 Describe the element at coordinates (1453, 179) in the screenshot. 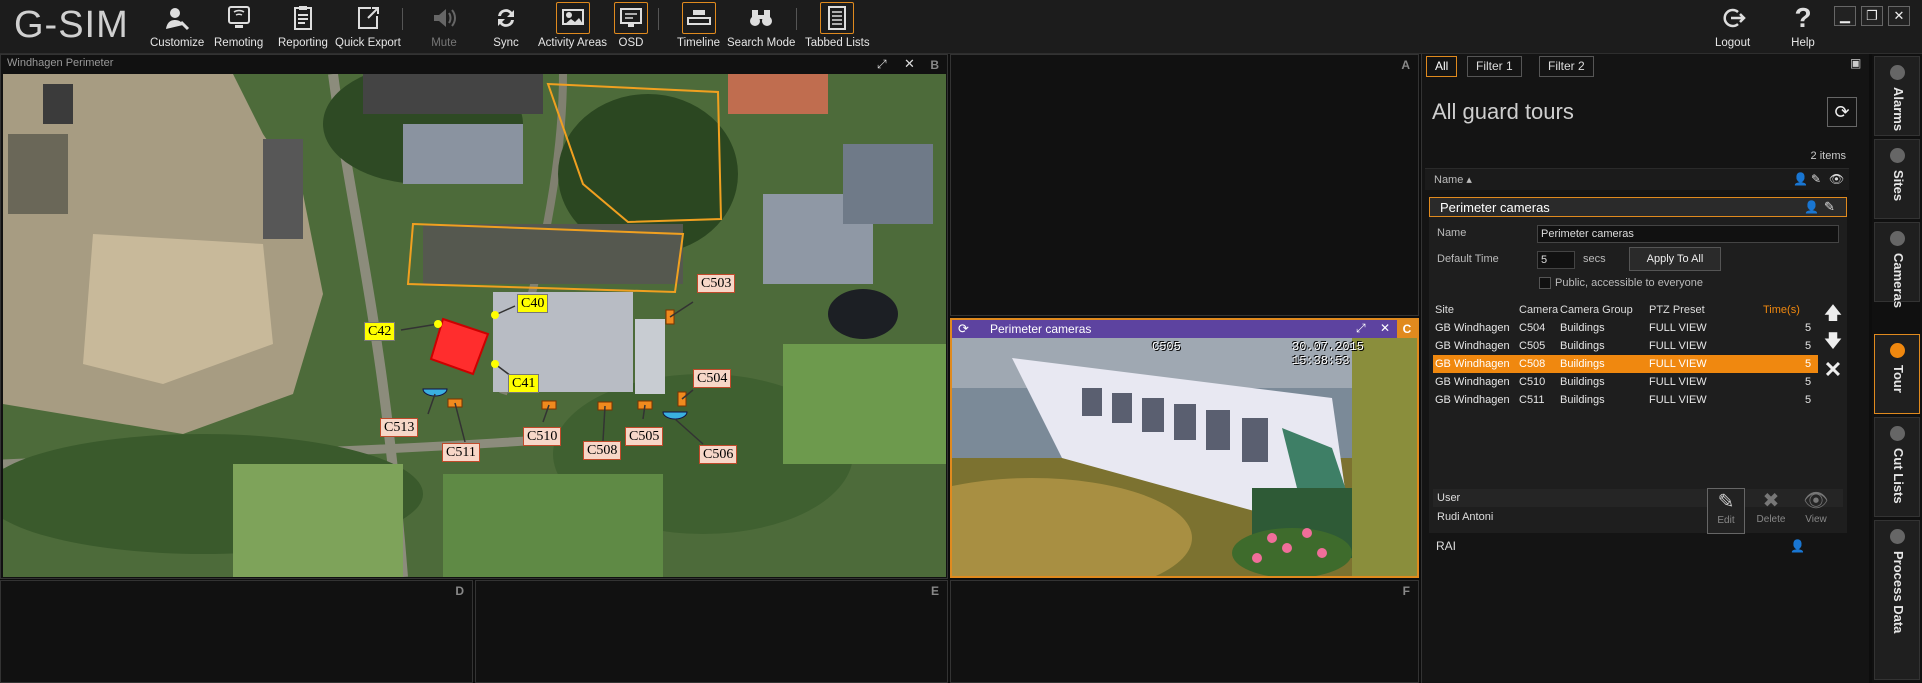

I see `name-column-header: Name ▴` at that location.